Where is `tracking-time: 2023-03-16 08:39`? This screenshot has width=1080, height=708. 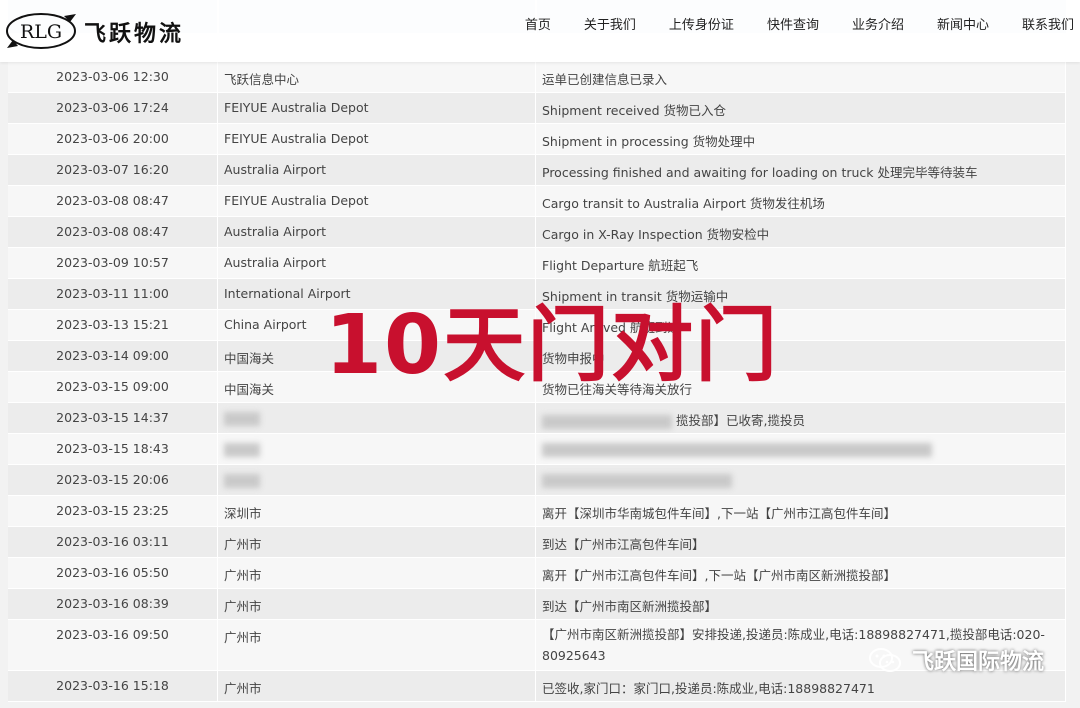 tracking-time: 2023-03-16 08:39 is located at coordinates (113, 604).